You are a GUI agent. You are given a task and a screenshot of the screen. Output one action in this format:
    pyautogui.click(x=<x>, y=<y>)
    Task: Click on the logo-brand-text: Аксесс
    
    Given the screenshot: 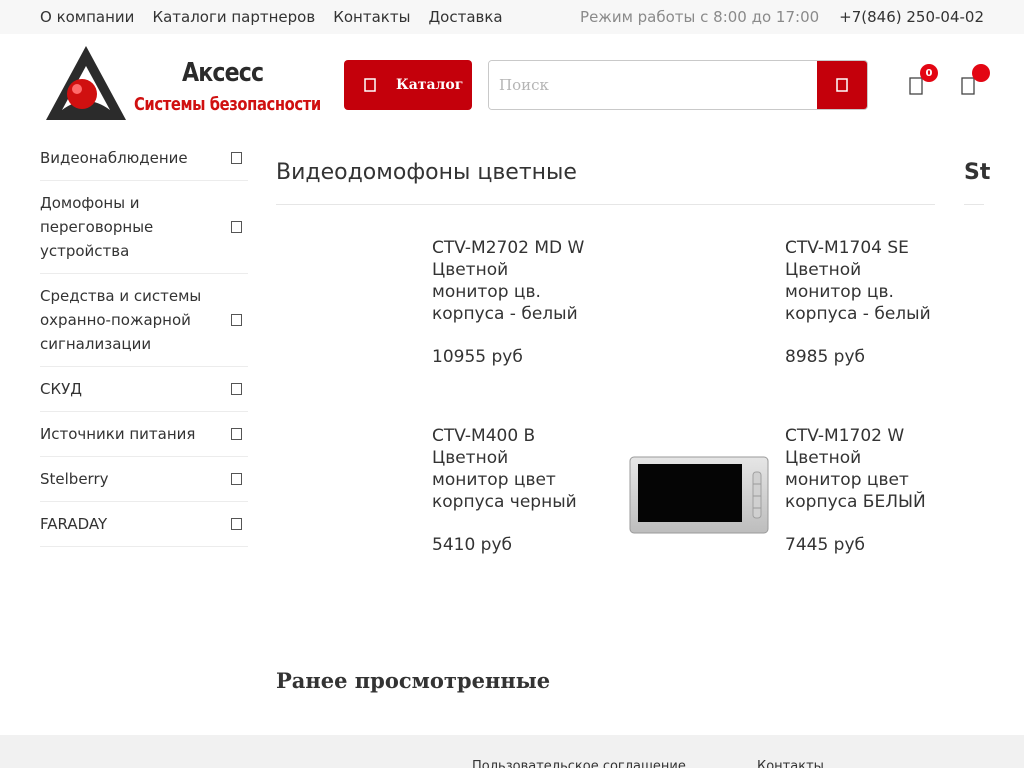 What is the action you would take?
    pyautogui.click(x=223, y=73)
    